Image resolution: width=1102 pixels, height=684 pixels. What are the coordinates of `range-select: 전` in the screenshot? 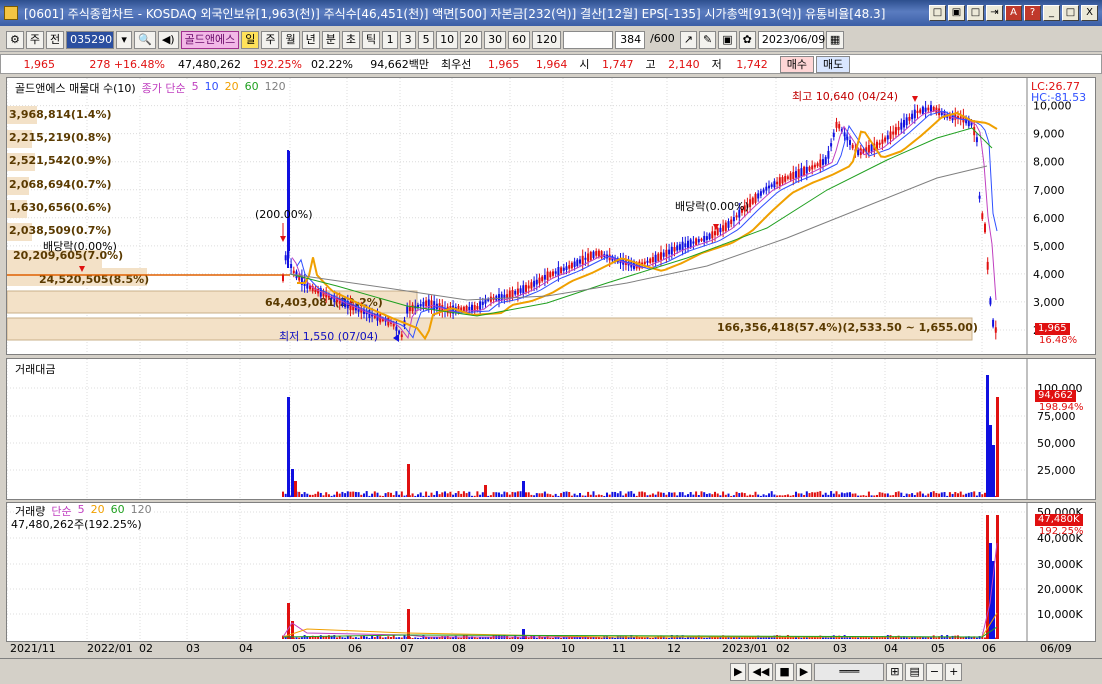 It's located at (55, 39).